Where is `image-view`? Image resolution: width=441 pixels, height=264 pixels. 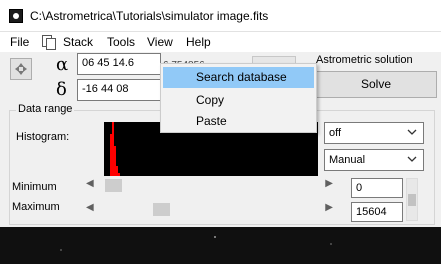 image-view is located at coordinates (220, 245).